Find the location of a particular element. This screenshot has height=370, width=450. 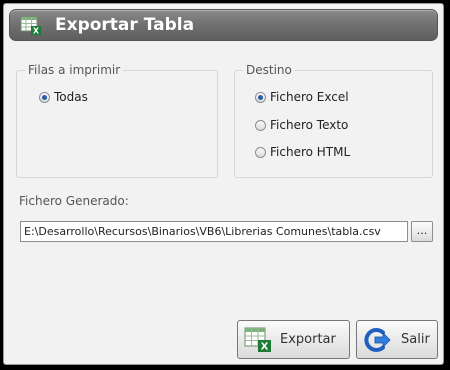

exit-button-label: Salir is located at coordinates (415, 339).